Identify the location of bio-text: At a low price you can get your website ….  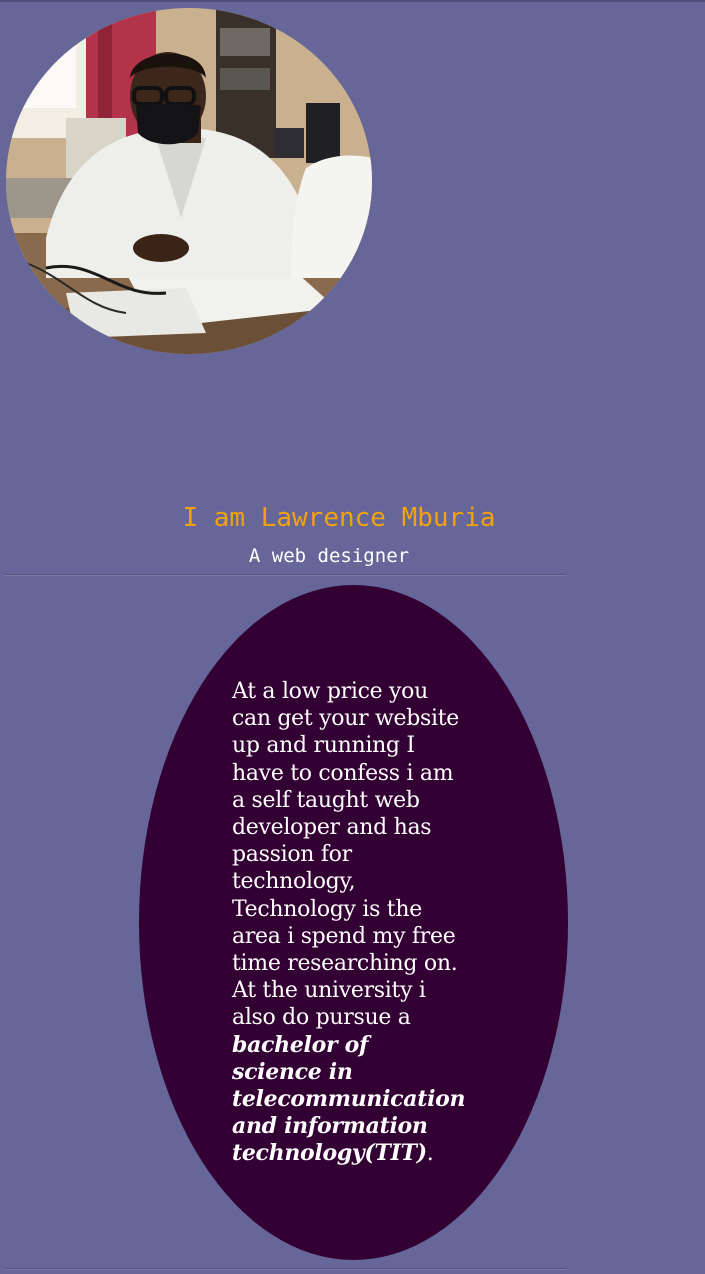
(346, 855).